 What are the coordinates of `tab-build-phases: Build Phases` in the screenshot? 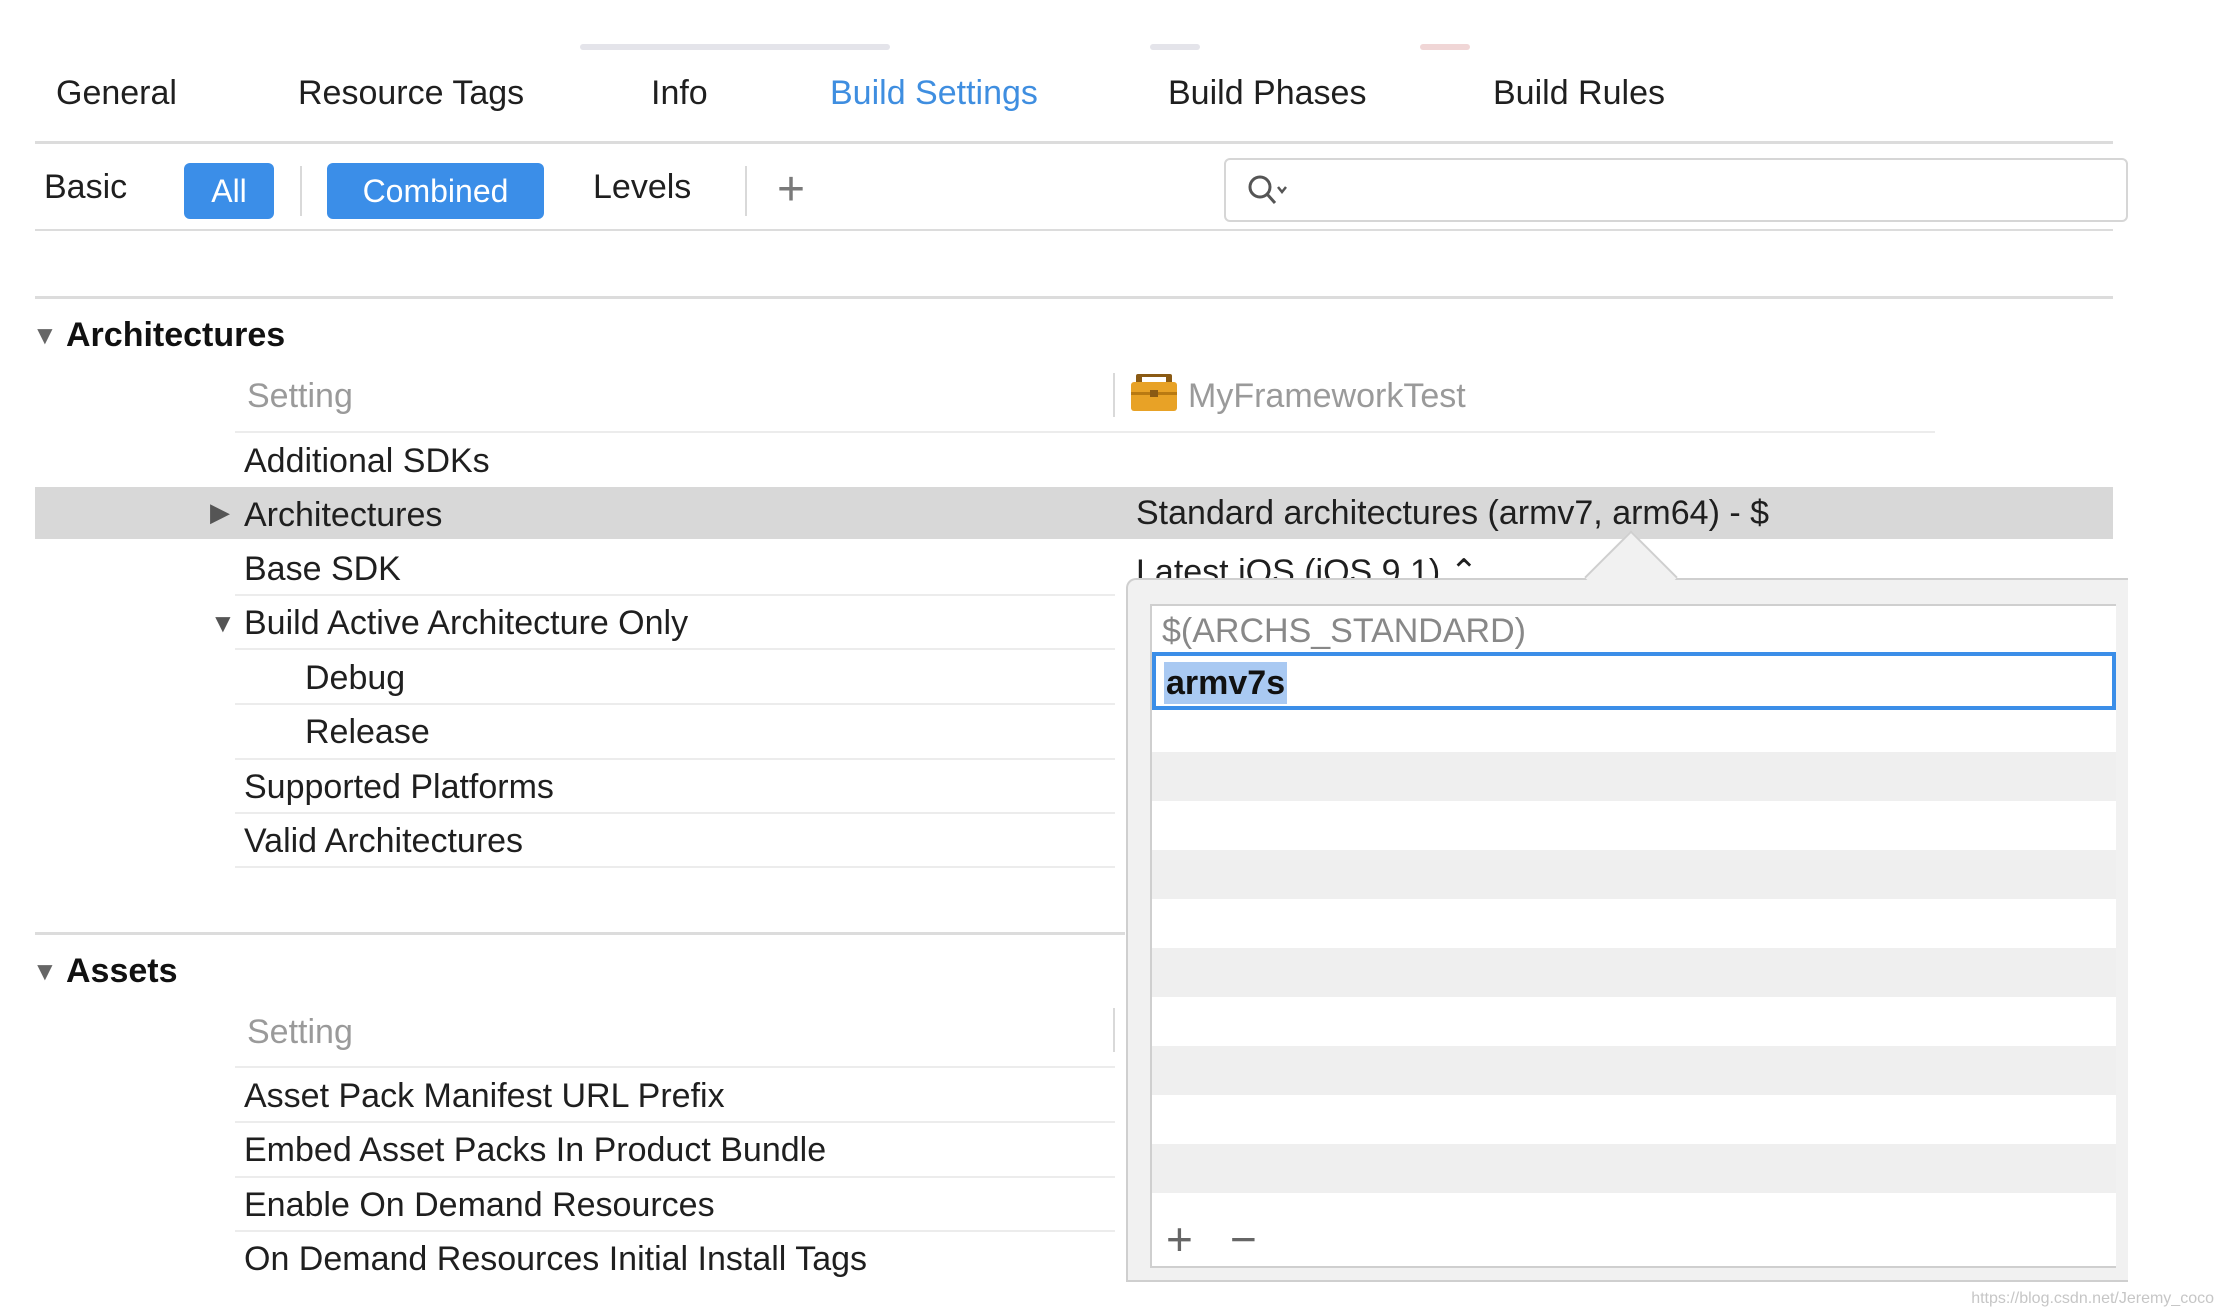 It's located at (1267, 93).